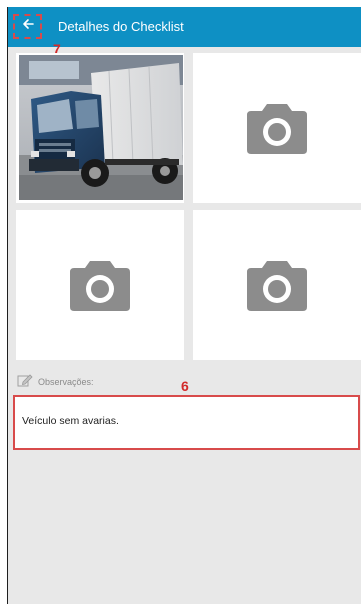 The image size is (361, 604). What do you see at coordinates (66, 382) in the screenshot?
I see `observations-label: Observações:` at bounding box center [66, 382].